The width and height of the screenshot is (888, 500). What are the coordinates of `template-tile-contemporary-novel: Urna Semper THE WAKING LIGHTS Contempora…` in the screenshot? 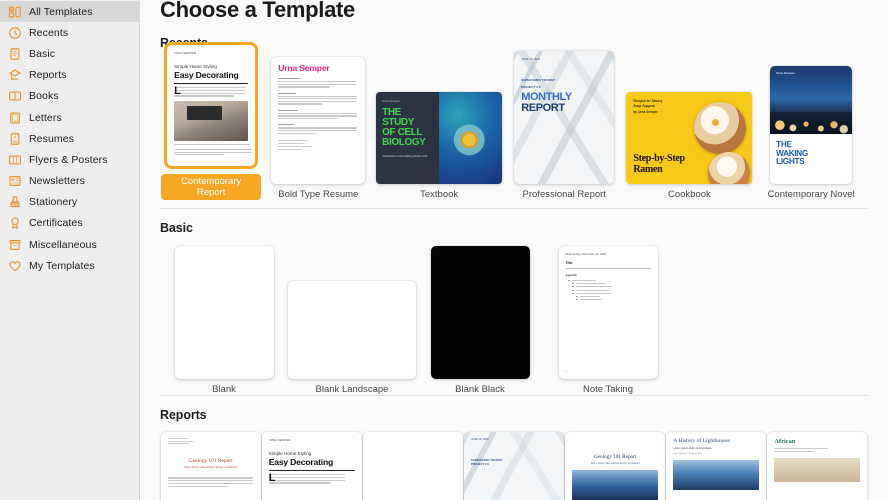 It's located at (811, 123).